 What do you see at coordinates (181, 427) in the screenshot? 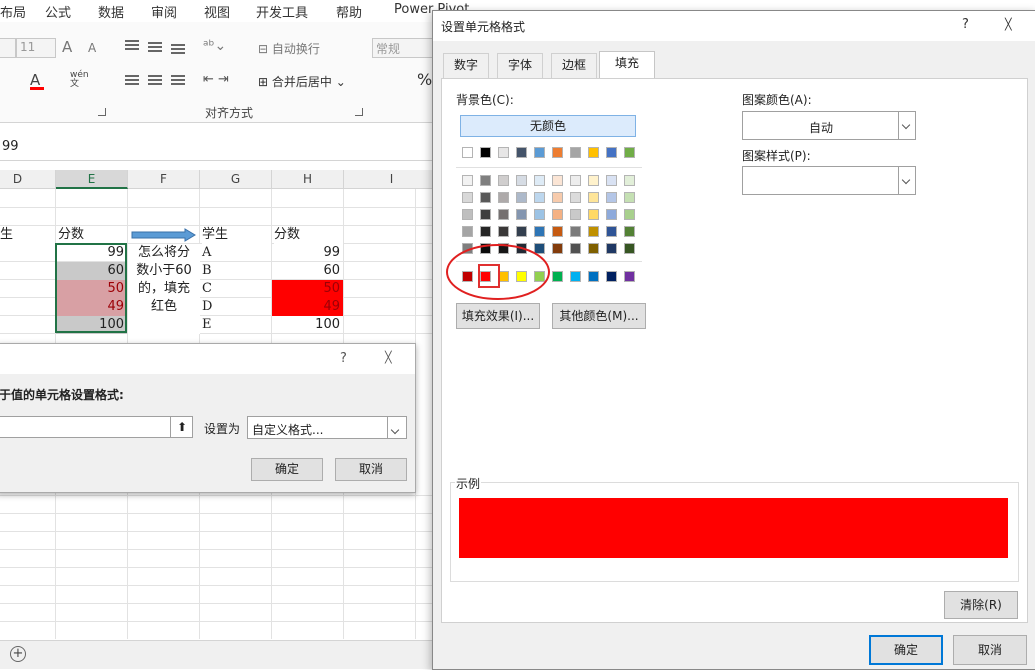
I see `range-select-icon: ⬆` at bounding box center [181, 427].